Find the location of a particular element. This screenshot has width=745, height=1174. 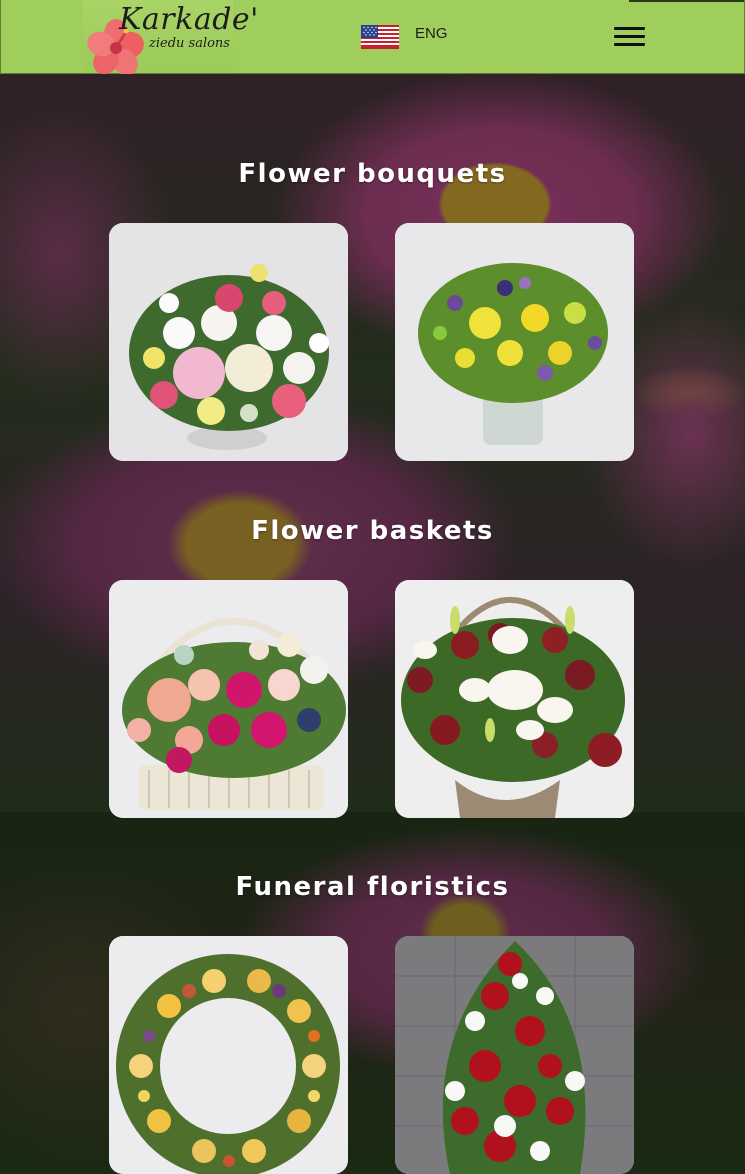

logo: Karkade' ziedu salons is located at coordinates (170, 37).